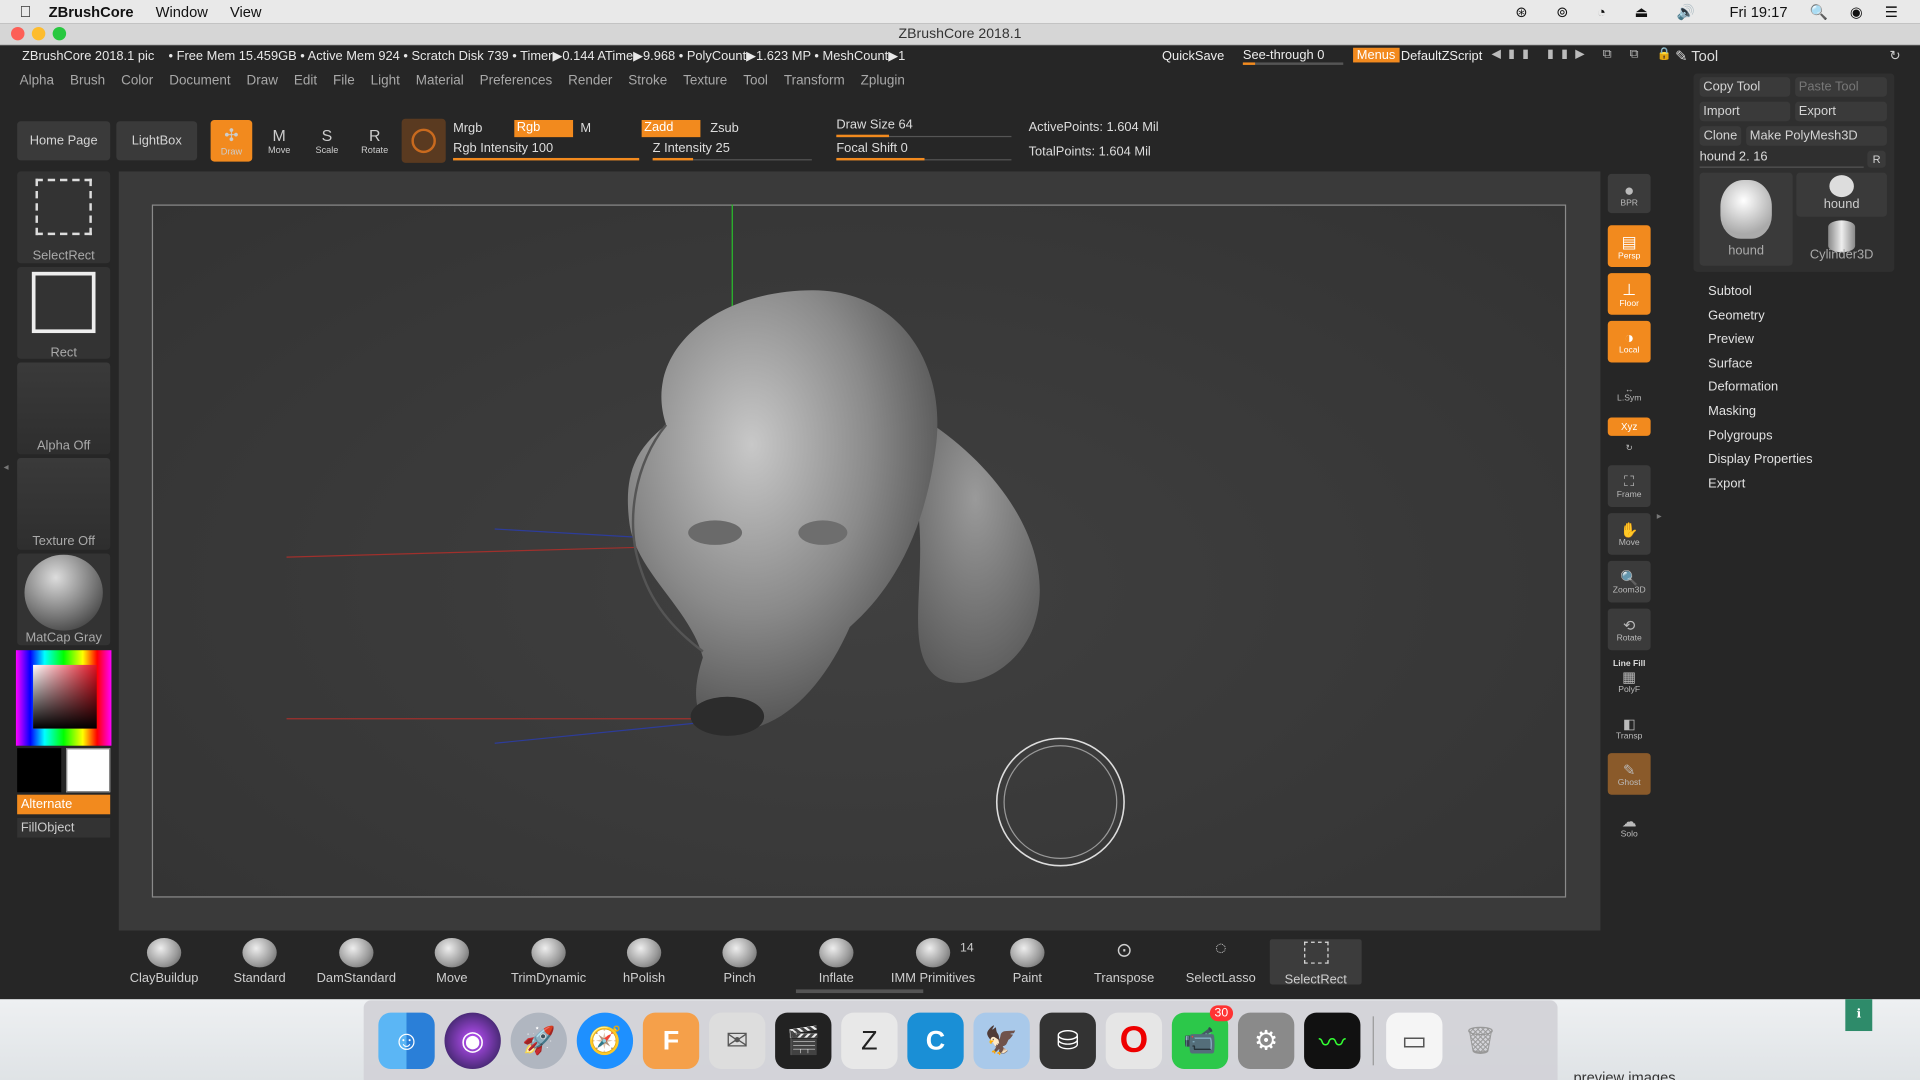 The height and width of the screenshot is (1080, 1920). Describe the element at coordinates (64, 827) in the screenshot. I see `fillobject-button: FillObject` at that location.